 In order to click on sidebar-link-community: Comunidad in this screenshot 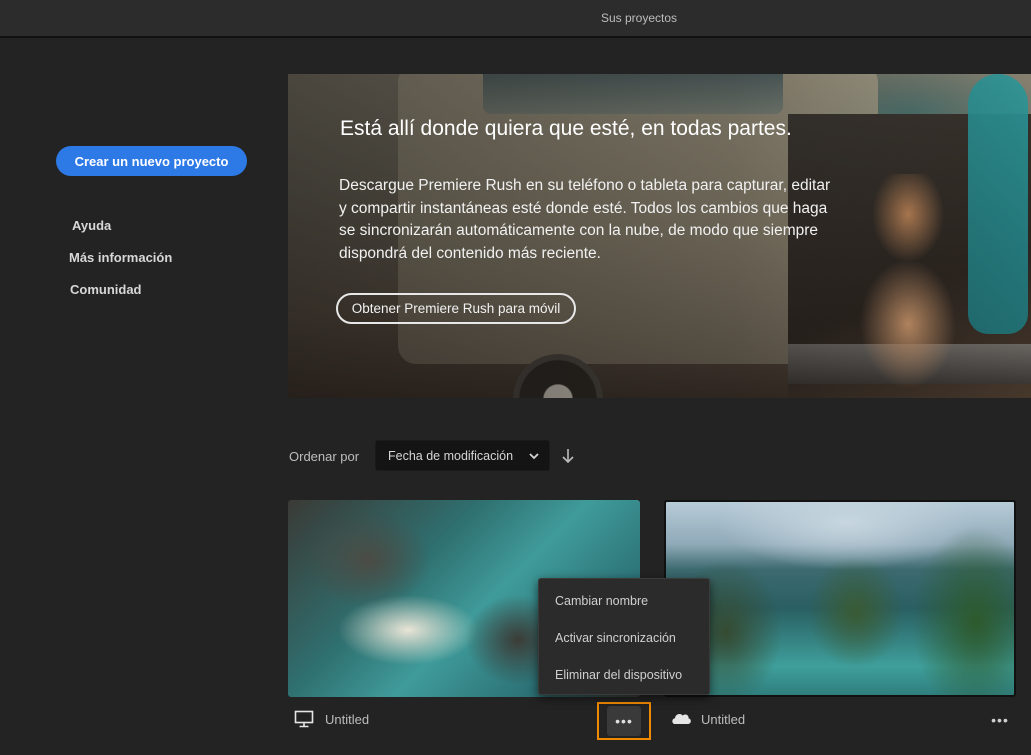, I will do `click(106, 289)`.